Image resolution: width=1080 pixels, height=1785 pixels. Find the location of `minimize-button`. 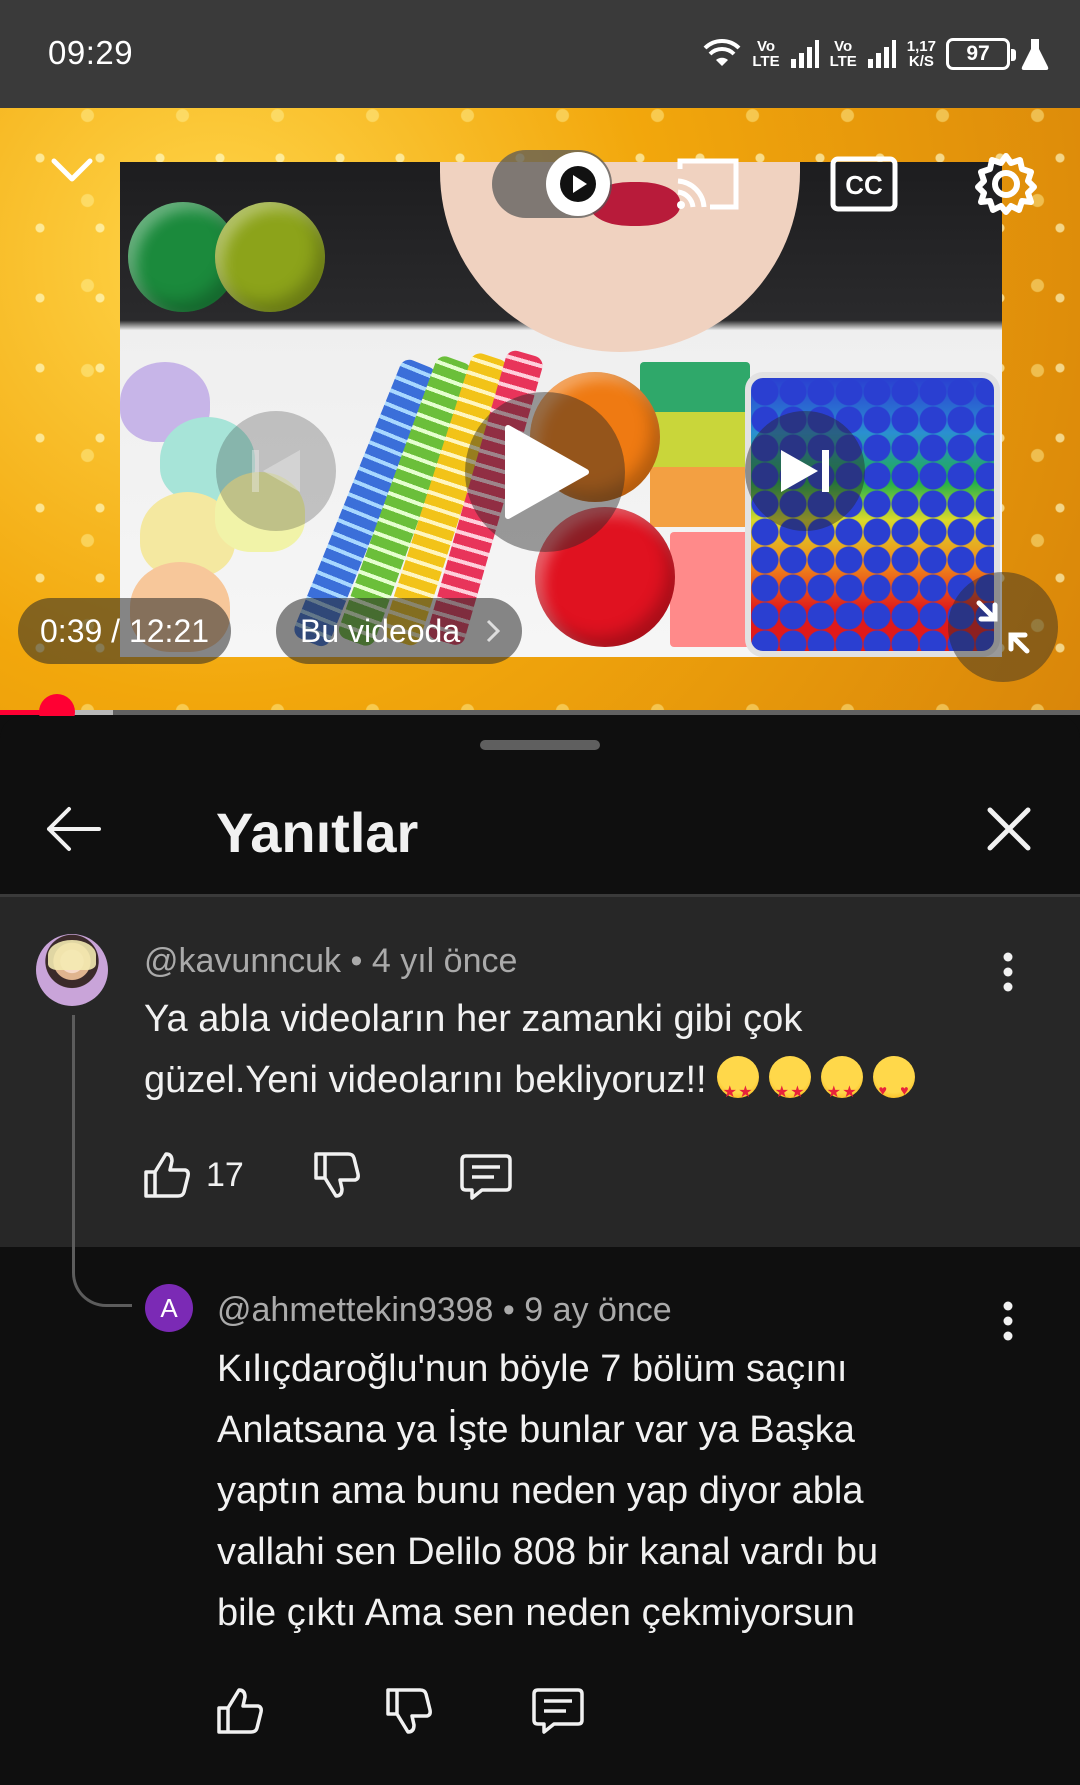

minimize-button is located at coordinates (72, 170).